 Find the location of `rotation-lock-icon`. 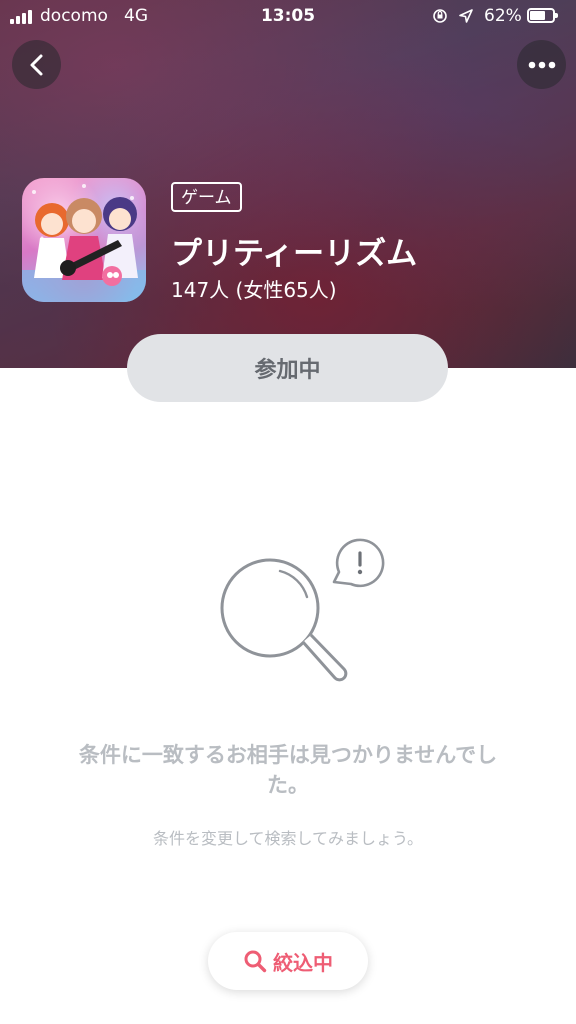

rotation-lock-icon is located at coordinates (440, 16).